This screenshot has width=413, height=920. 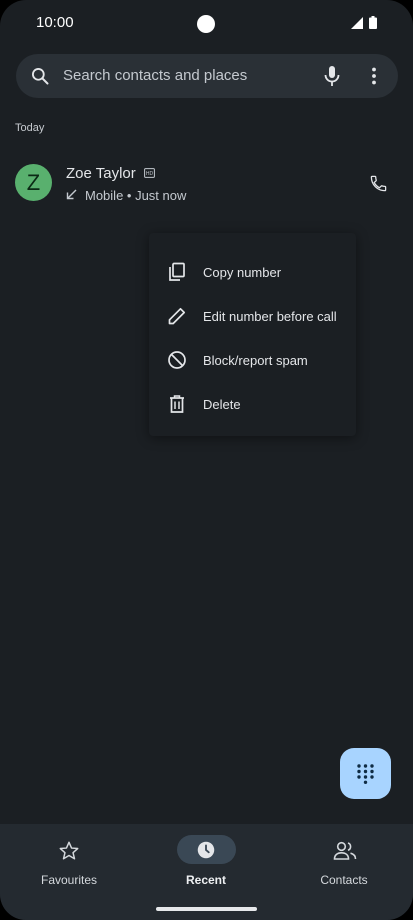 I want to click on search-icon, so click(x=40, y=76).